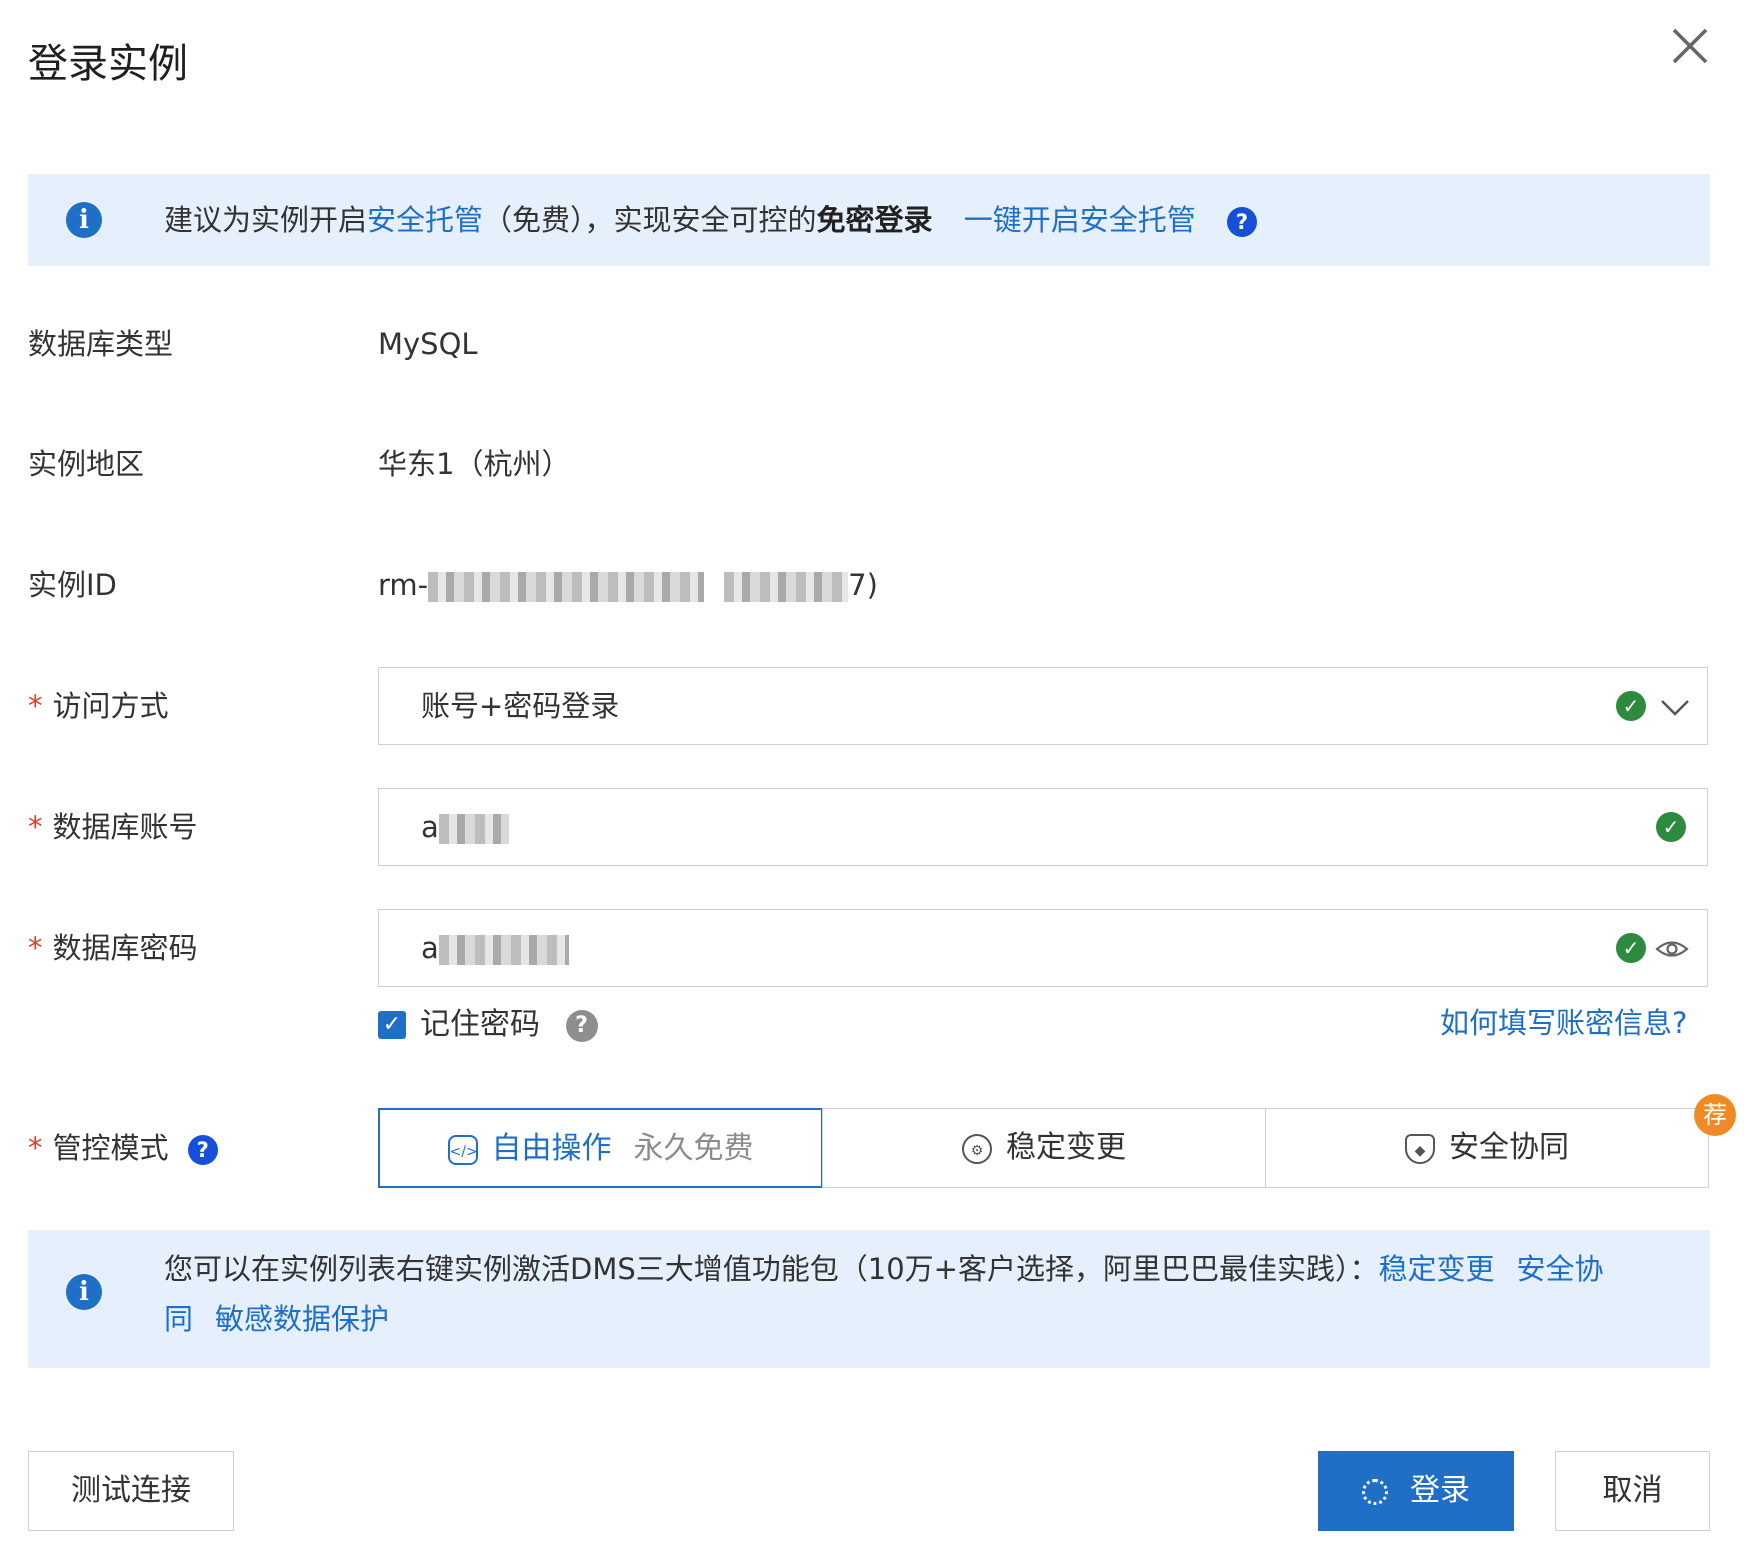 The width and height of the screenshot is (1744, 1556). What do you see at coordinates (428, 344) in the screenshot?
I see `db-type-value: MySQL` at bounding box center [428, 344].